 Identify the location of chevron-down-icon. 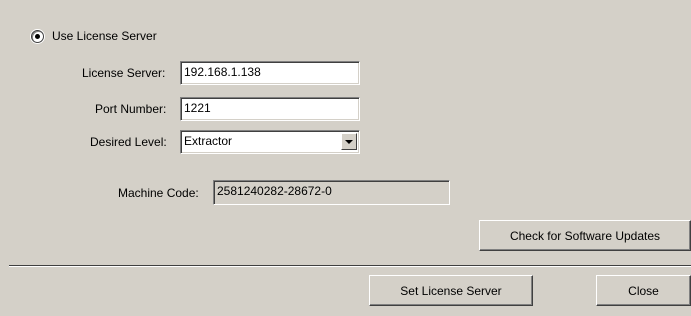
(349, 141).